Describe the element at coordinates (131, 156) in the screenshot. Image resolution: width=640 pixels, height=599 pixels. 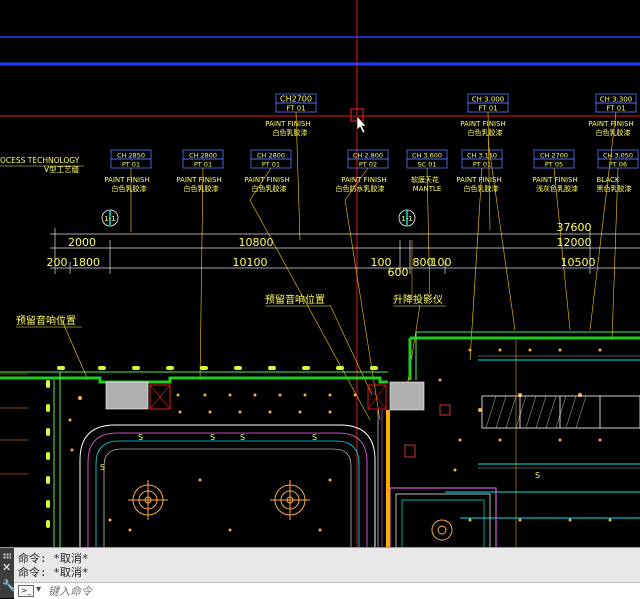
I see `tag-ch: CH 2850` at that location.